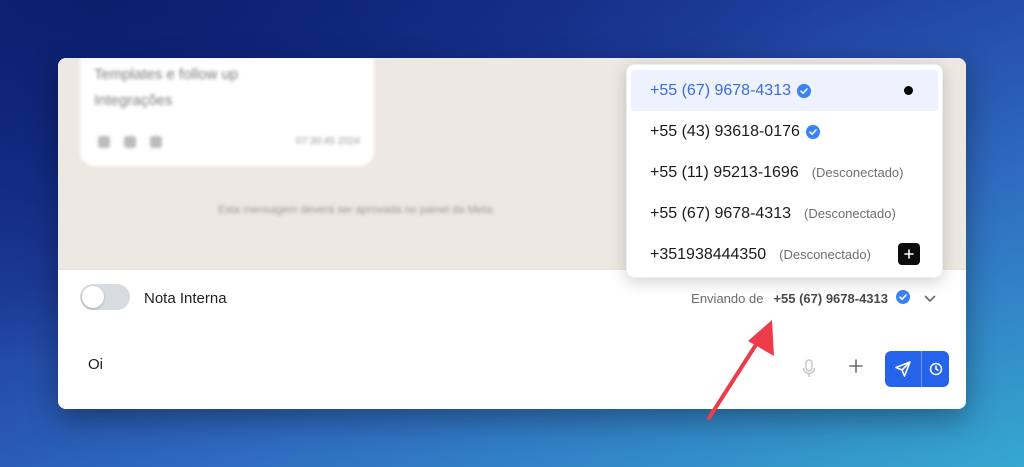 The width and height of the screenshot is (1024, 467). I want to click on clock-icon, so click(935, 369).